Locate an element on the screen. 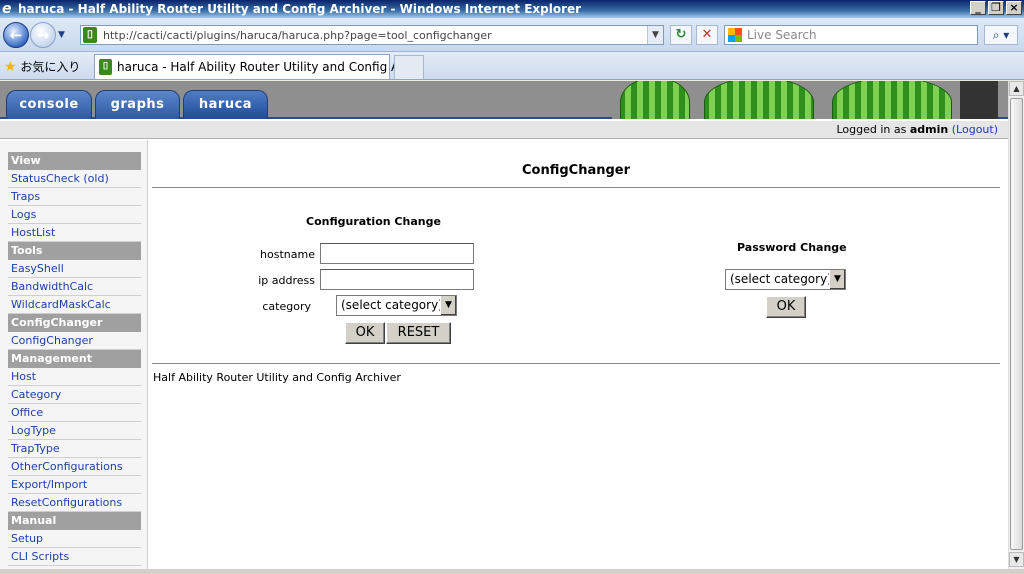  category-select: (select category) ▼ is located at coordinates (396, 305).